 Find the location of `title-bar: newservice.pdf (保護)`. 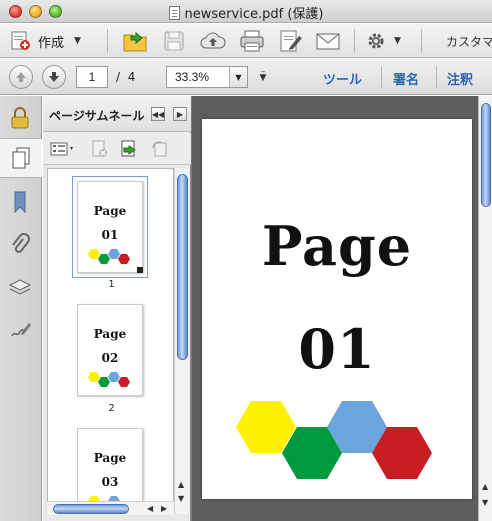

title-bar: newservice.pdf (保護) is located at coordinates (246, 11).